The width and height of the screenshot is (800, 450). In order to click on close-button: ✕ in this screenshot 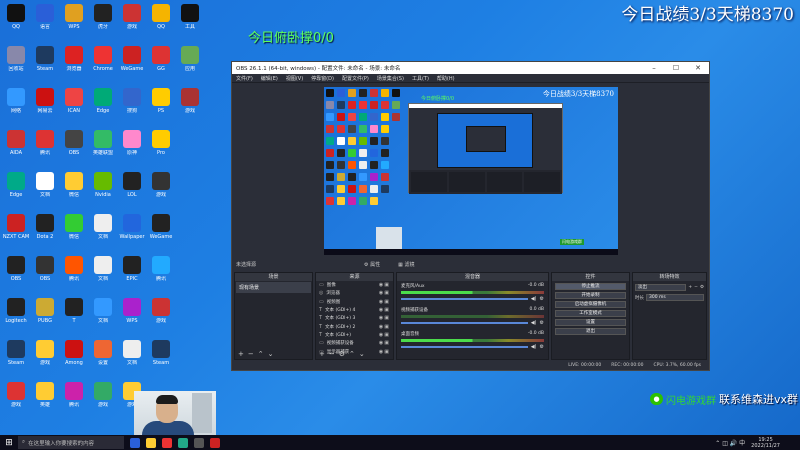, I will do `click(698, 68)`.